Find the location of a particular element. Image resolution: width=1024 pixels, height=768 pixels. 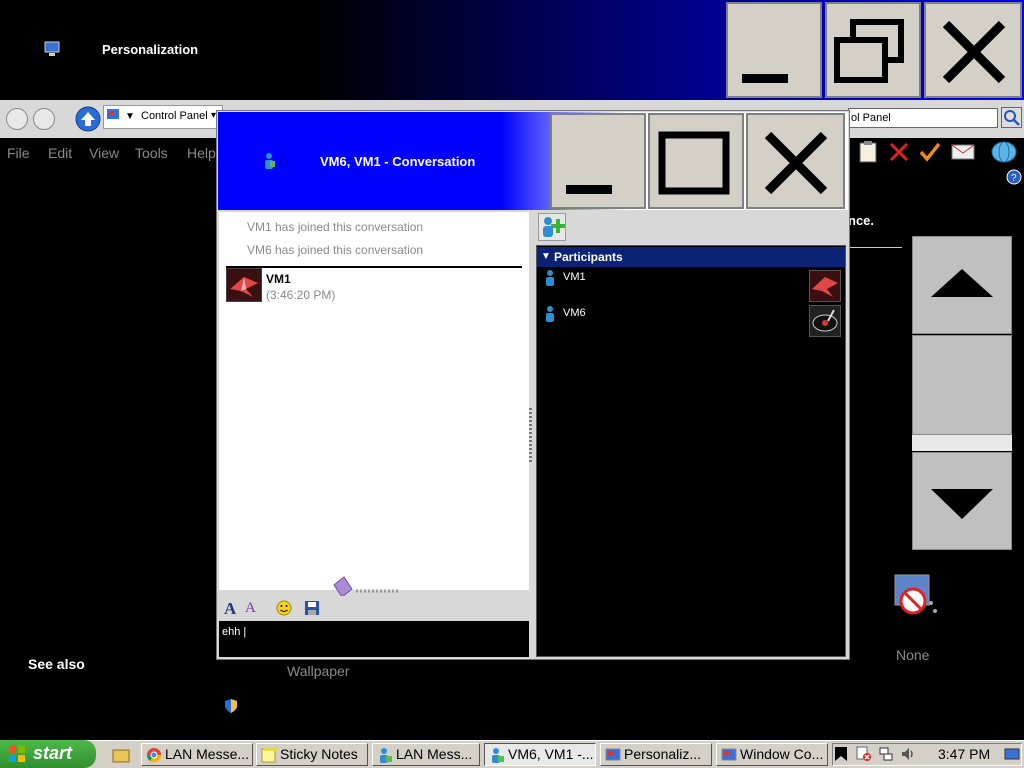

taskbar-button: Sticky Notes is located at coordinates (312, 754).